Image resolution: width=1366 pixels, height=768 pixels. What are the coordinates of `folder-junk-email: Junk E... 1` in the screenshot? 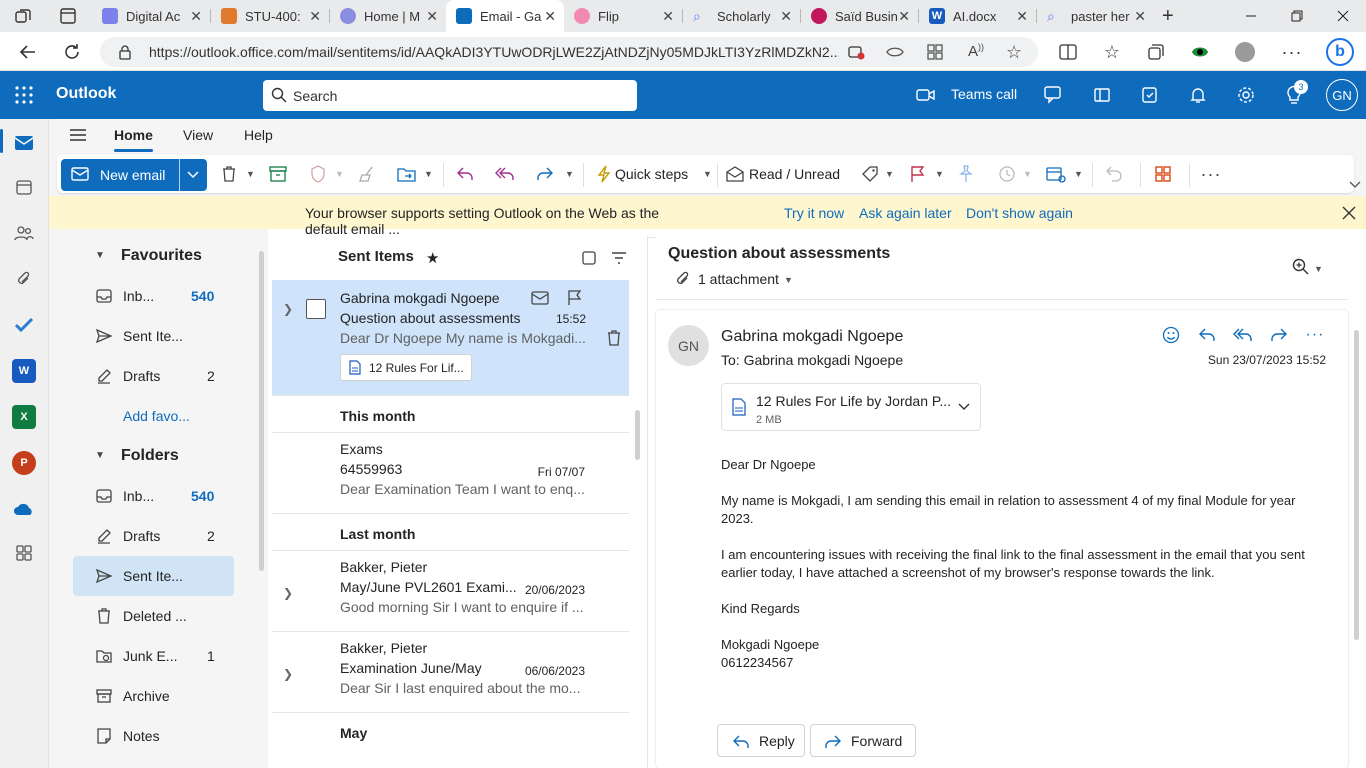 It's located at (153, 656).